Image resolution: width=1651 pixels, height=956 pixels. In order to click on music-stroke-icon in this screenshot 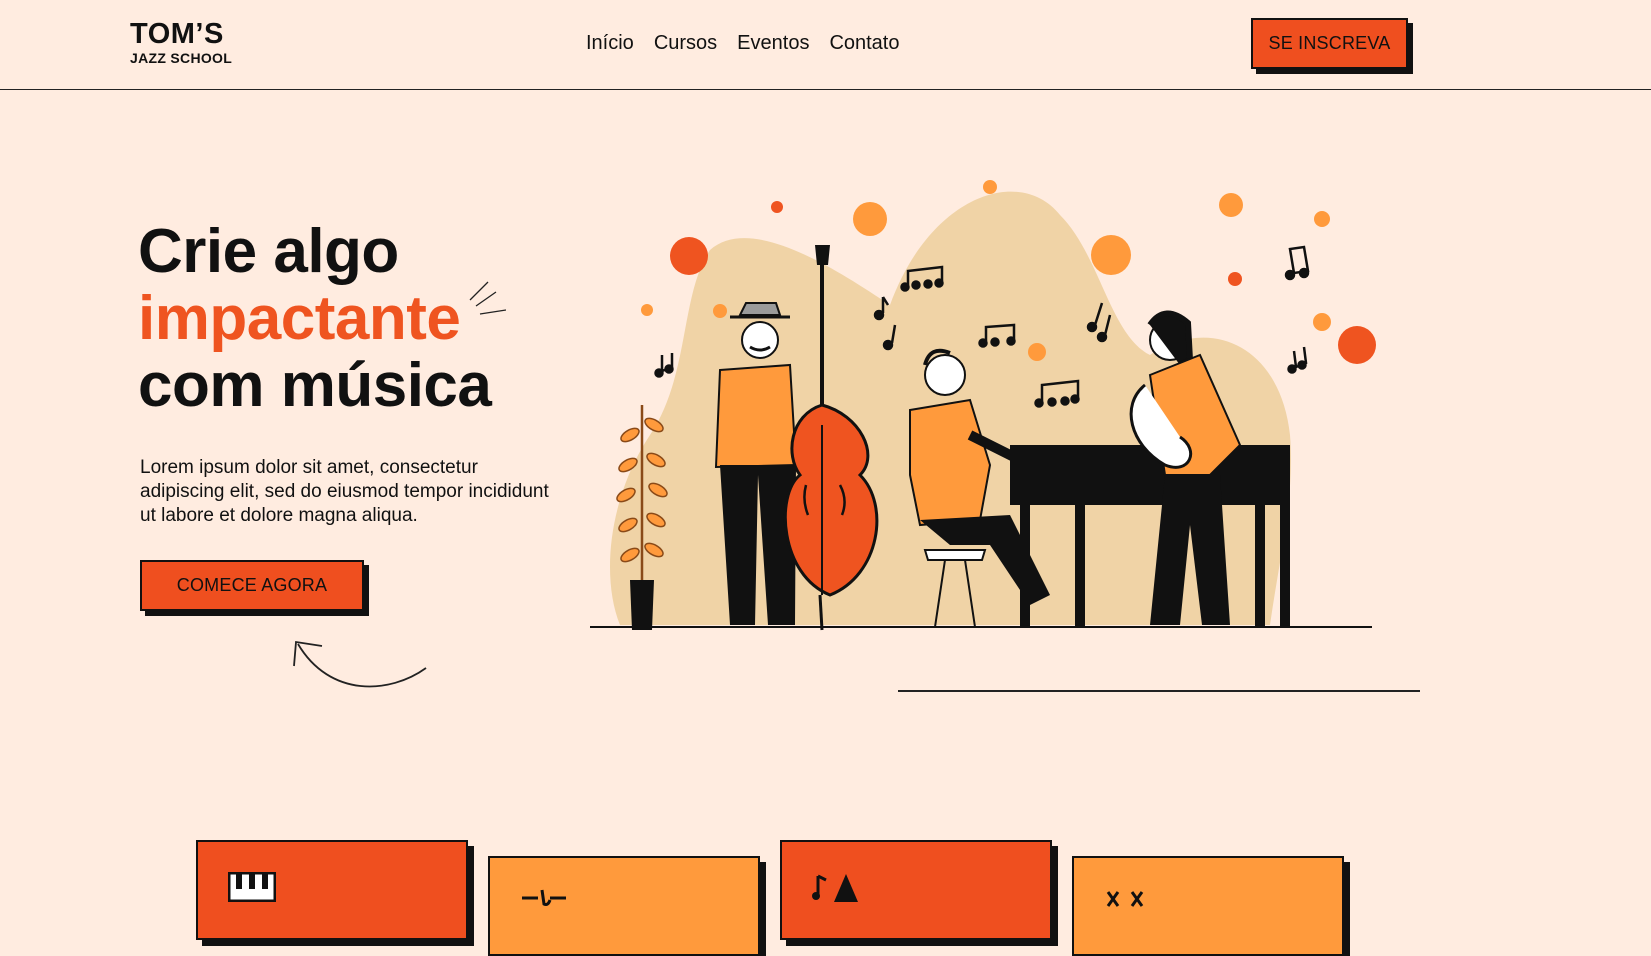, I will do `click(544, 897)`.